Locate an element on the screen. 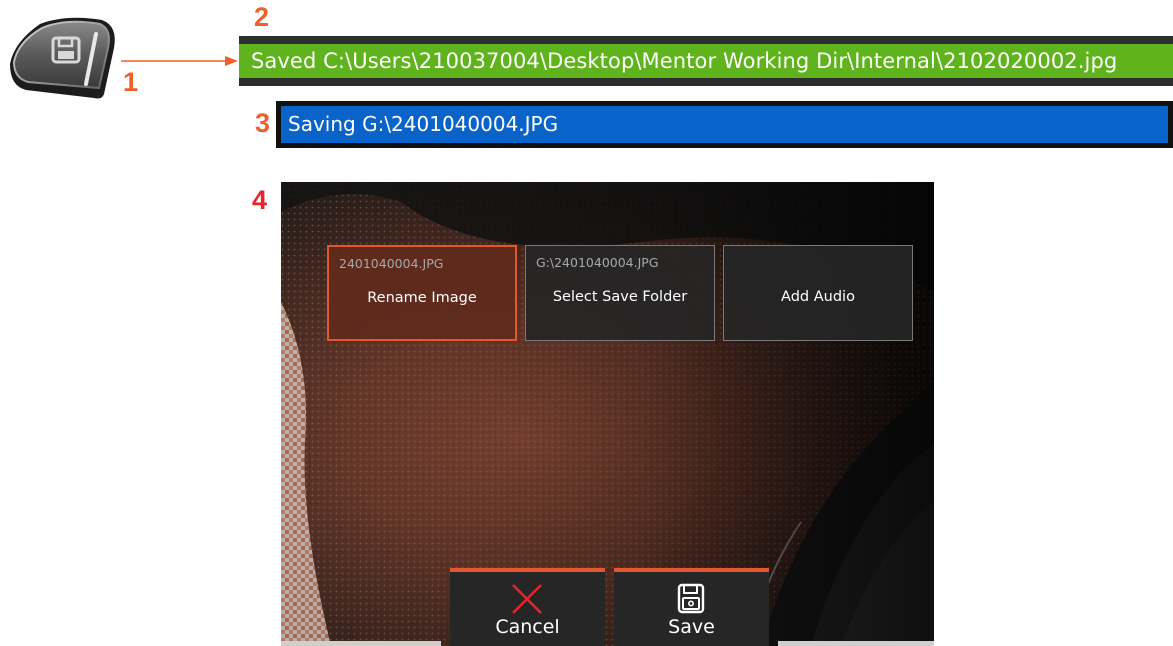 The width and height of the screenshot is (1173, 646). close-x-icon is located at coordinates (527, 599).